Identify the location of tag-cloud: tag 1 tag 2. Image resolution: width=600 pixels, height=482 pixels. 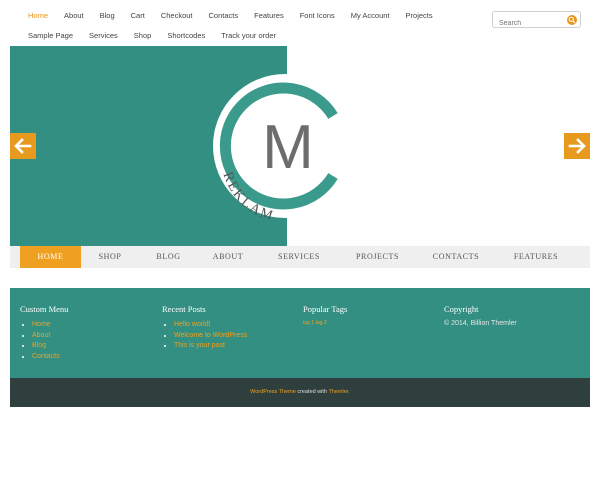
(325, 323).